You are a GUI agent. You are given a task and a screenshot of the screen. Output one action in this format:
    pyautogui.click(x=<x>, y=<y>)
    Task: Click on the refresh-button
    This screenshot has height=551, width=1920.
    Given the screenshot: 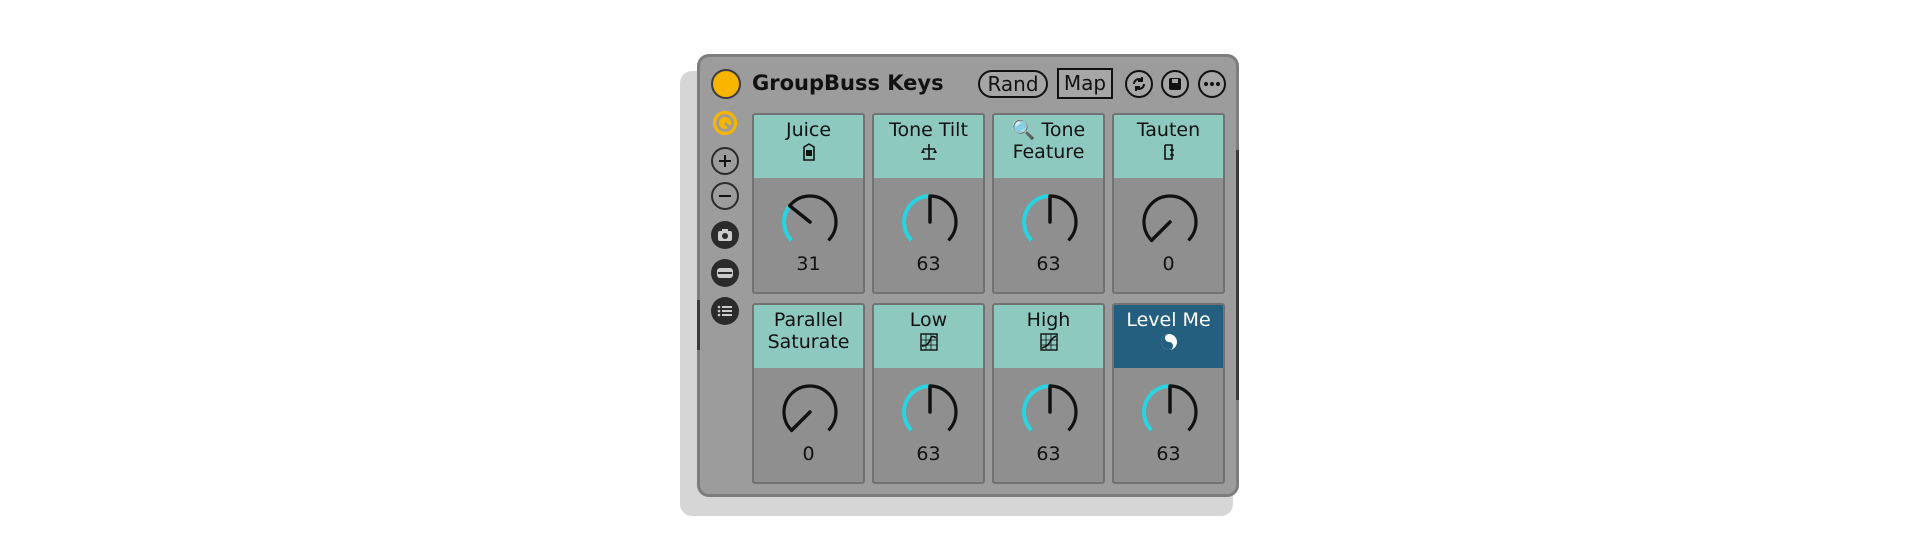 What is the action you would take?
    pyautogui.click(x=1139, y=84)
    